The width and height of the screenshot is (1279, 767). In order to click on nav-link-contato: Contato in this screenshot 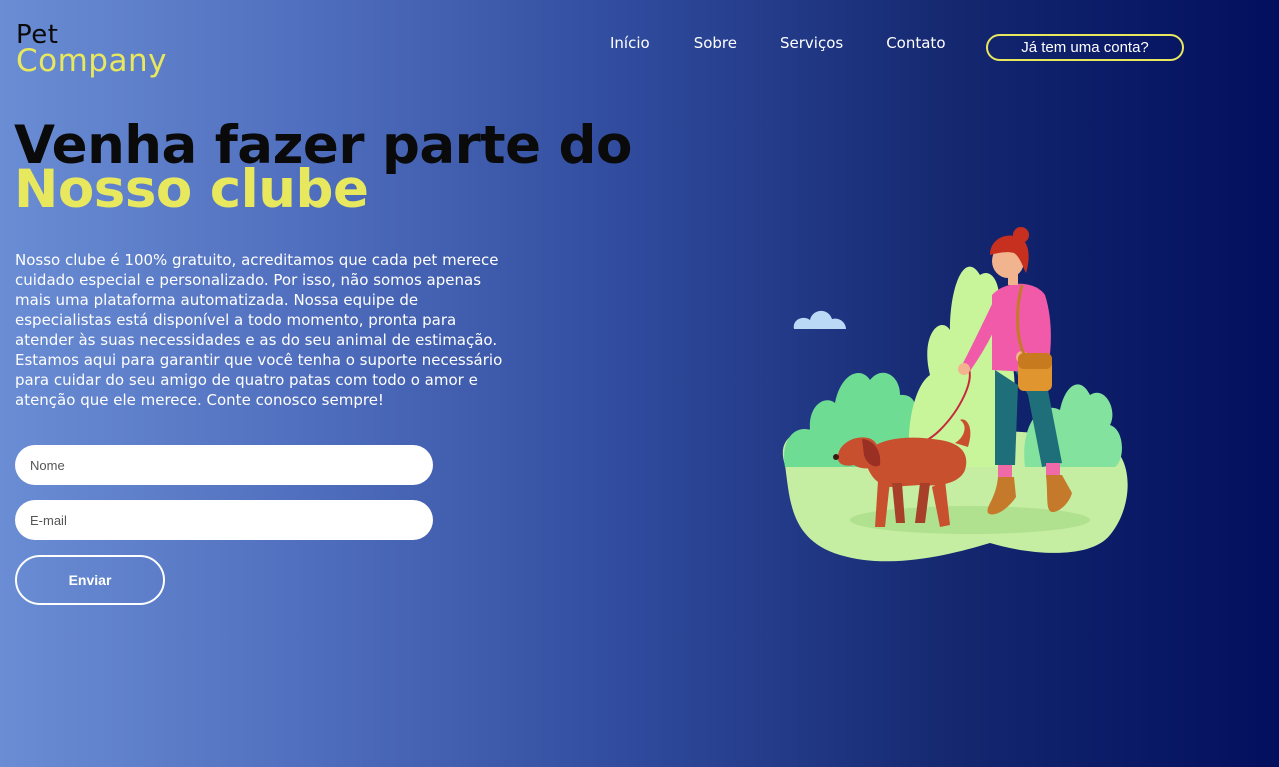, I will do `click(915, 43)`.